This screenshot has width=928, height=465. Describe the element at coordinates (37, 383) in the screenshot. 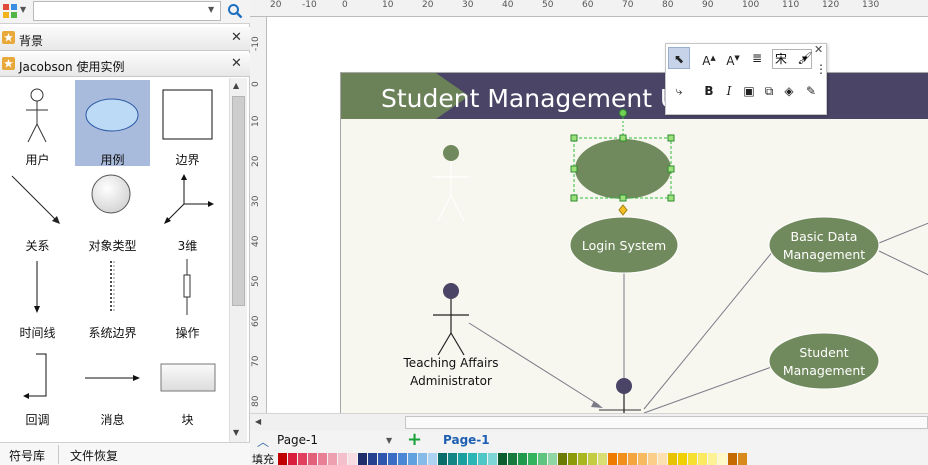

I see `shape-callback: 回调` at that location.